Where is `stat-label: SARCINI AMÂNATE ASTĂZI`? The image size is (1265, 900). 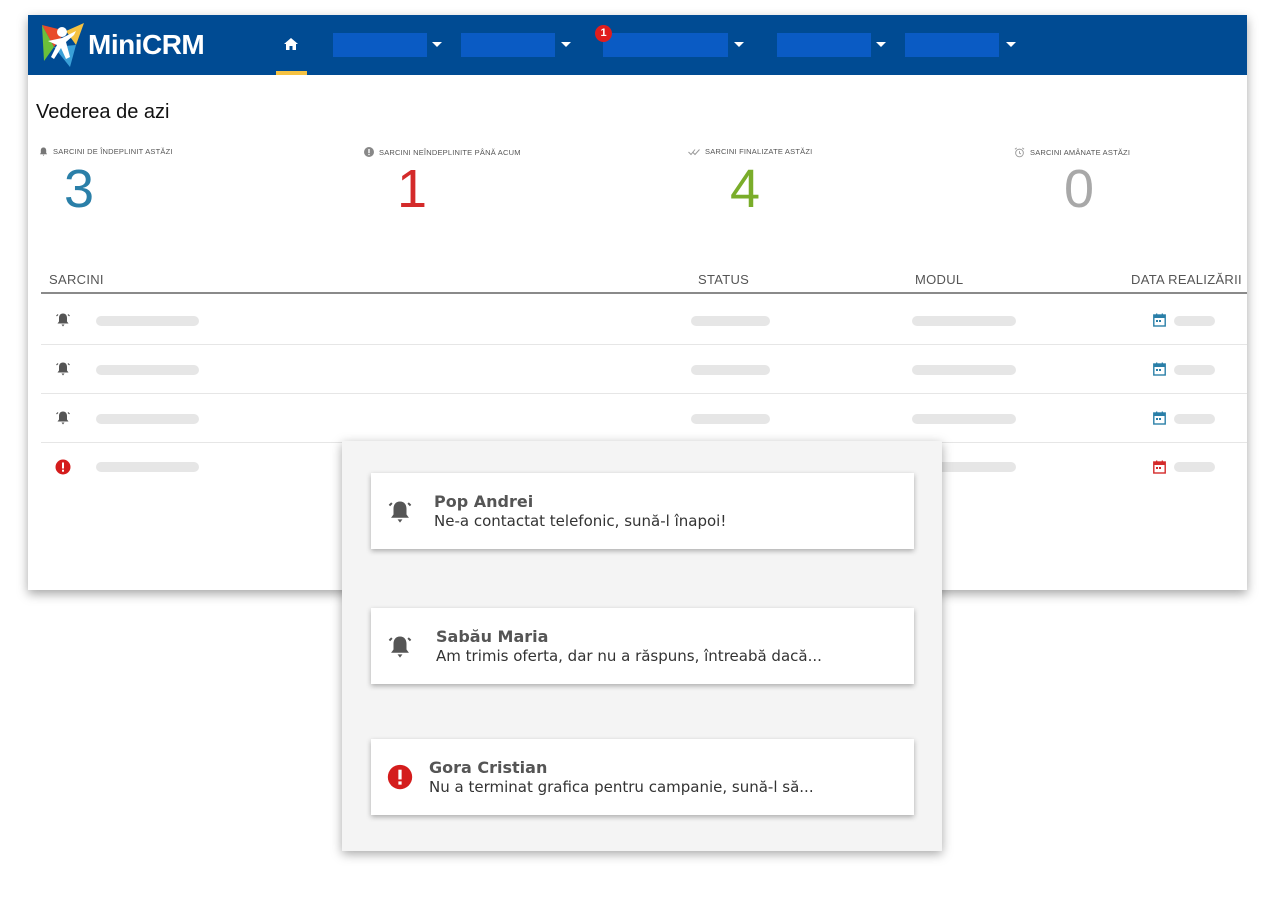 stat-label: SARCINI AMÂNATE ASTĂZI is located at coordinates (1072, 152).